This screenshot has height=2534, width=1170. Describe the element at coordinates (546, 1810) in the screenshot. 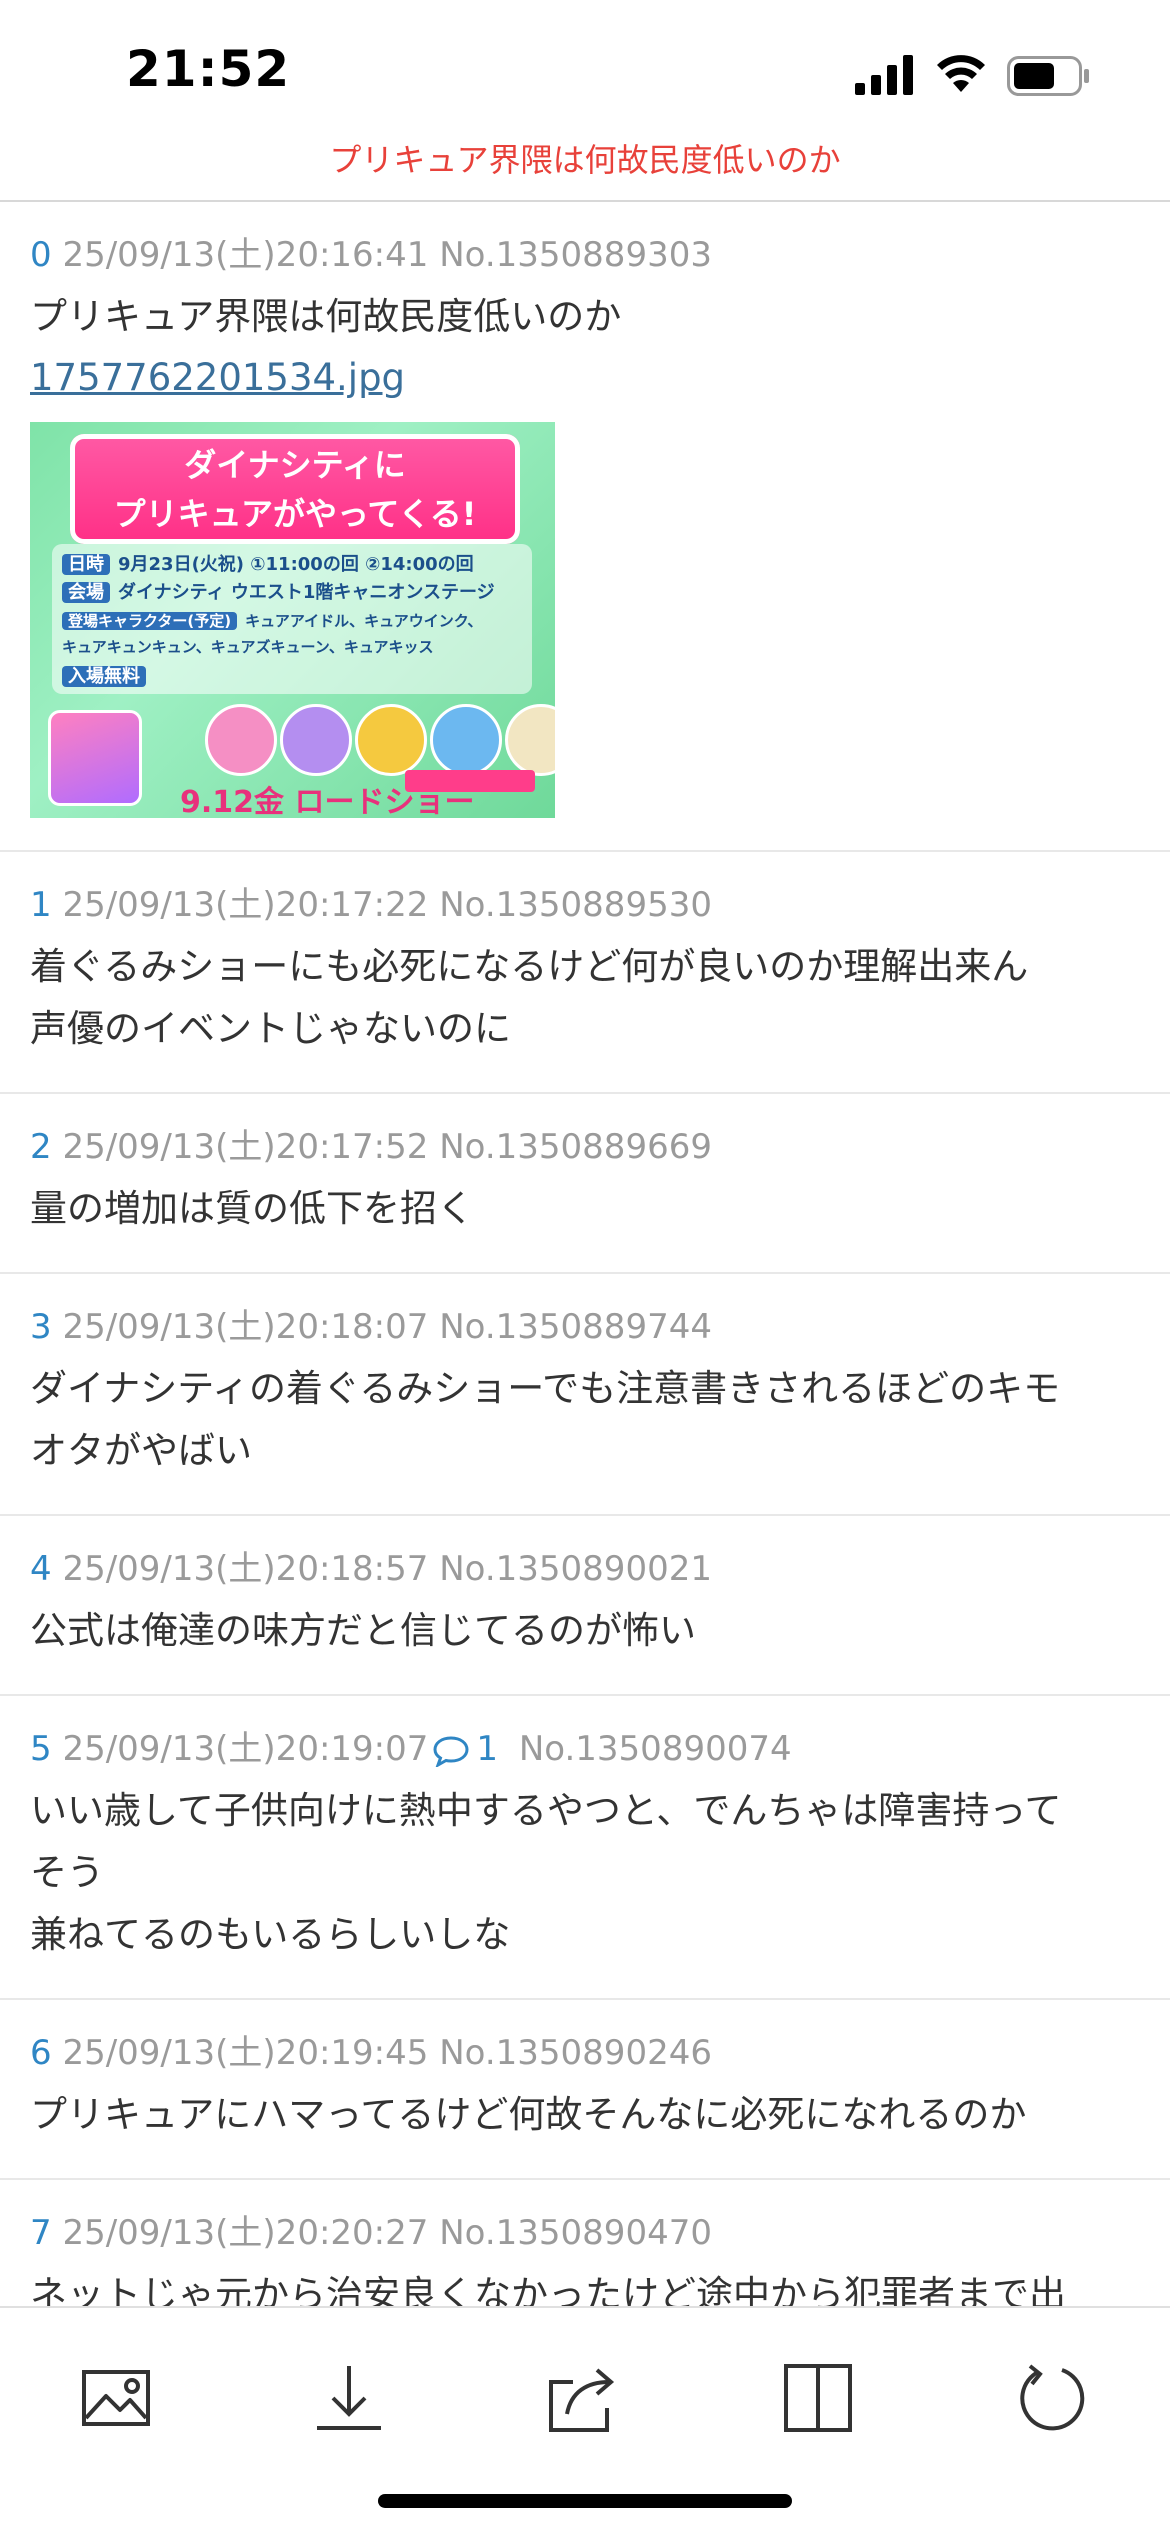

I see `post-line: いい歳して子供向けに熱中するやつと、でんちゃは障害持って` at that location.